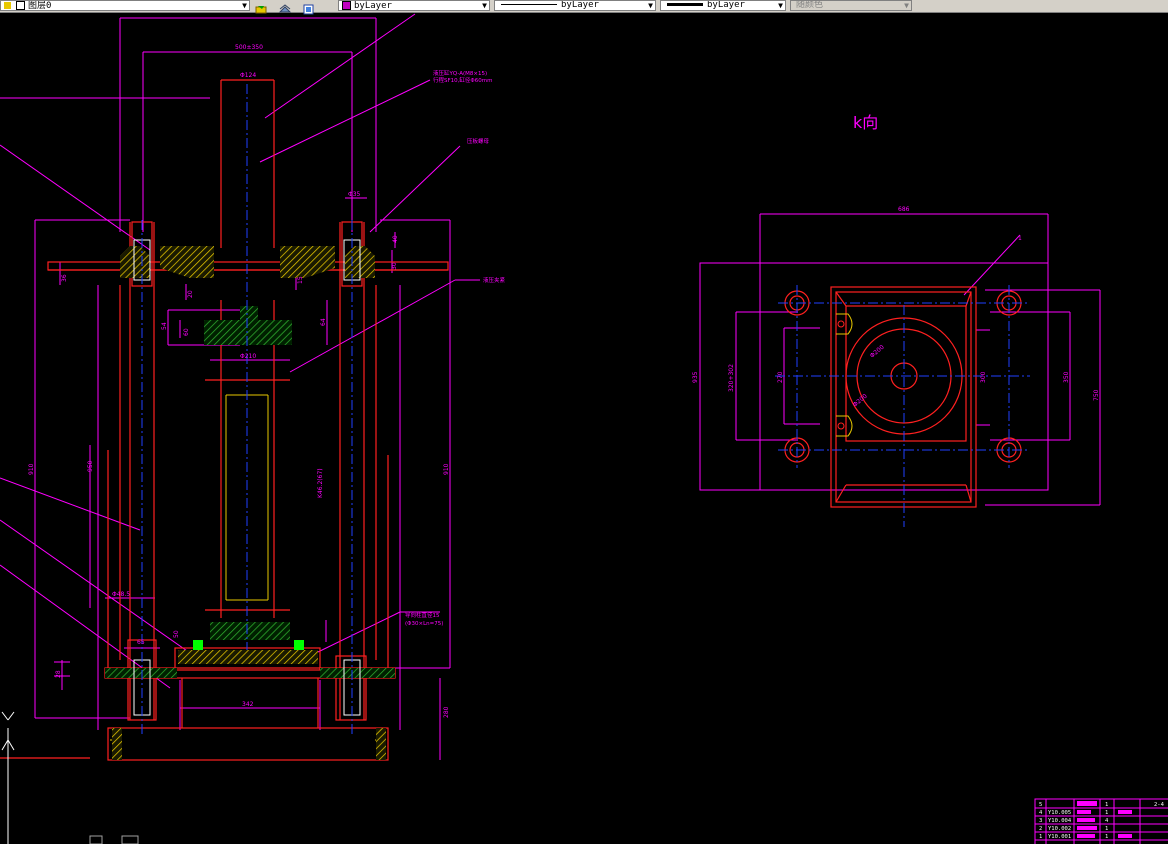 This screenshot has height=844, width=1168. What do you see at coordinates (248, 704) in the screenshot?
I see `dim-342: 342` at bounding box center [248, 704].